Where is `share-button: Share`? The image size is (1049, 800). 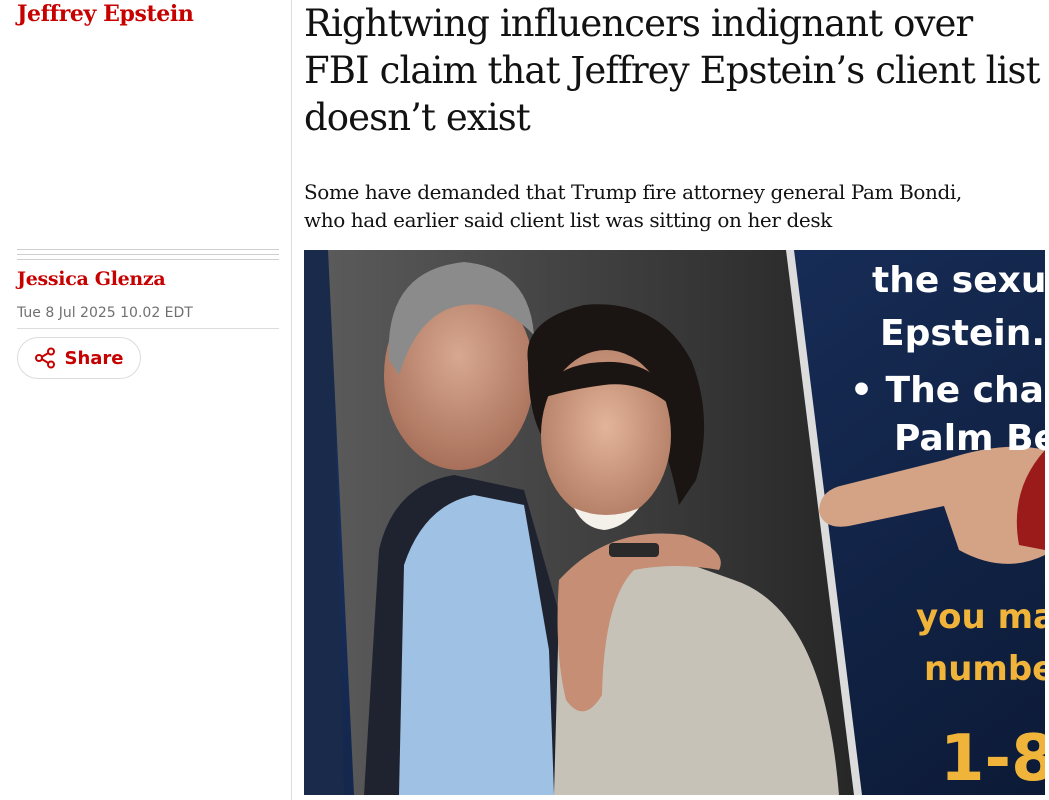 share-button: Share is located at coordinates (79, 358).